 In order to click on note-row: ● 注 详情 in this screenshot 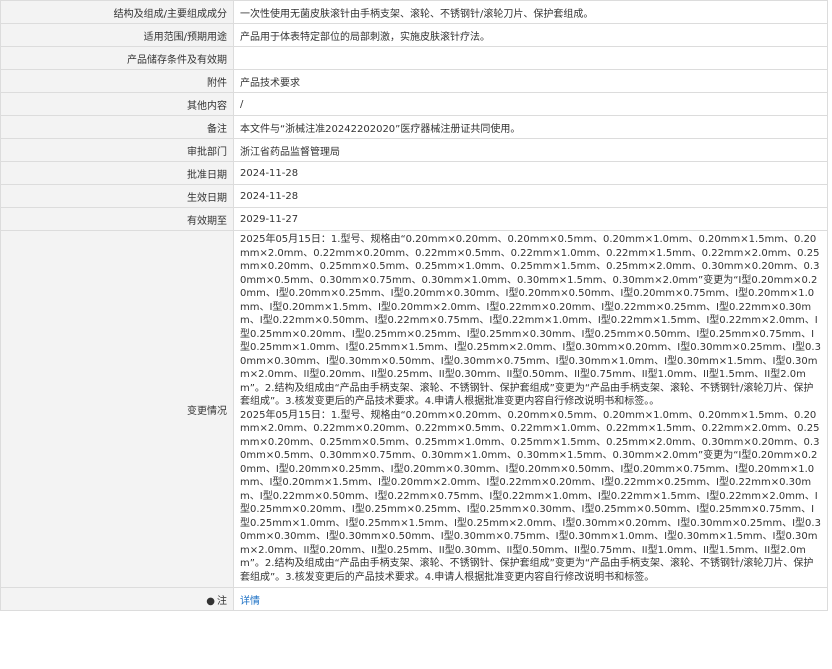, I will do `click(414, 599)`.